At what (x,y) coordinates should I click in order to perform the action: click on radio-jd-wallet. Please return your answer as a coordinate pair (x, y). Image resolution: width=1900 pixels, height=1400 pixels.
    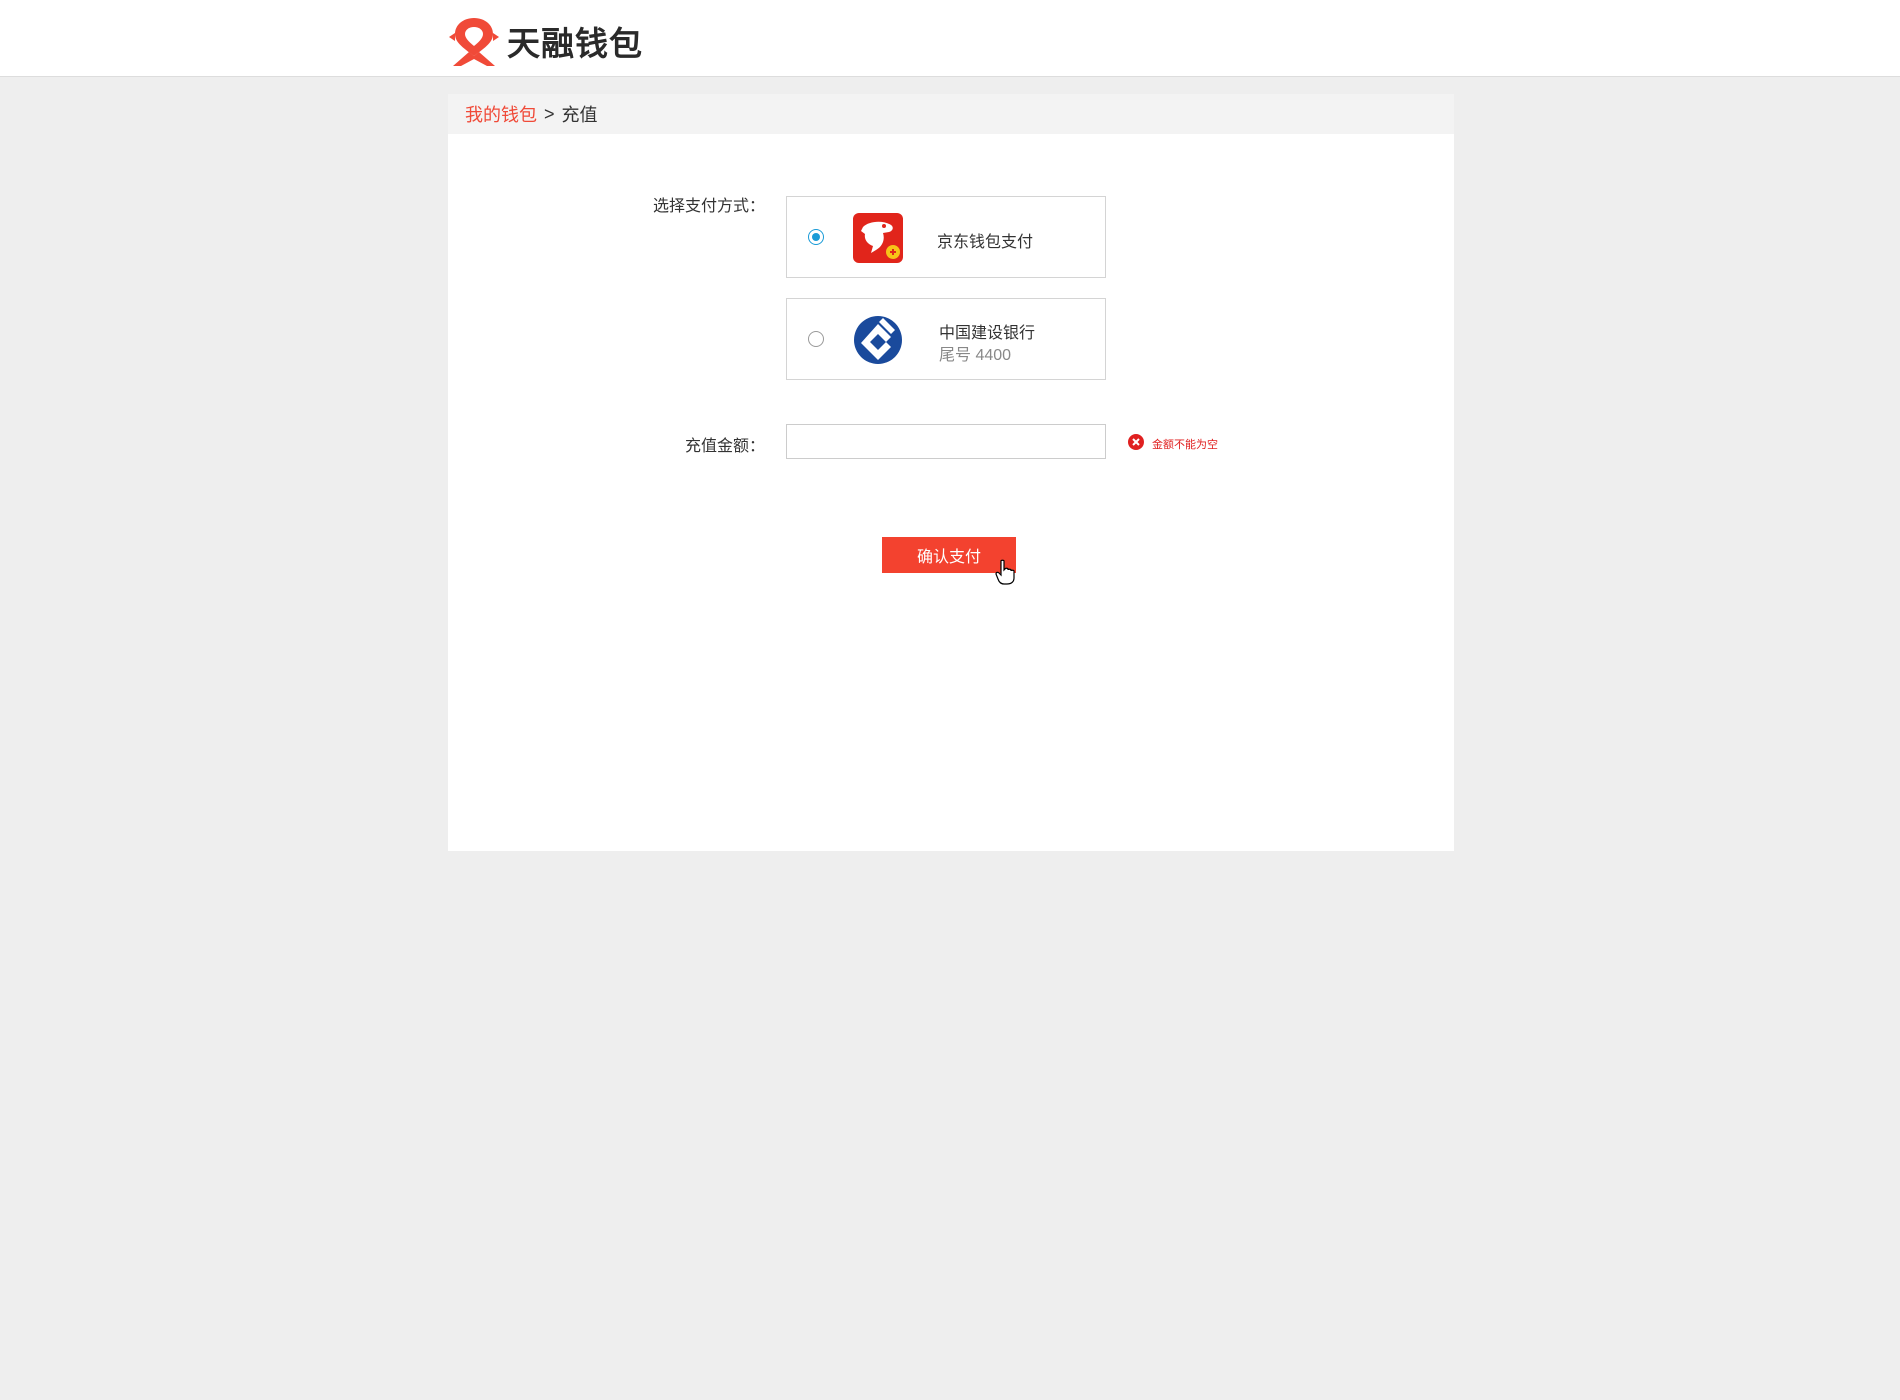
    Looking at the image, I should click on (816, 237).